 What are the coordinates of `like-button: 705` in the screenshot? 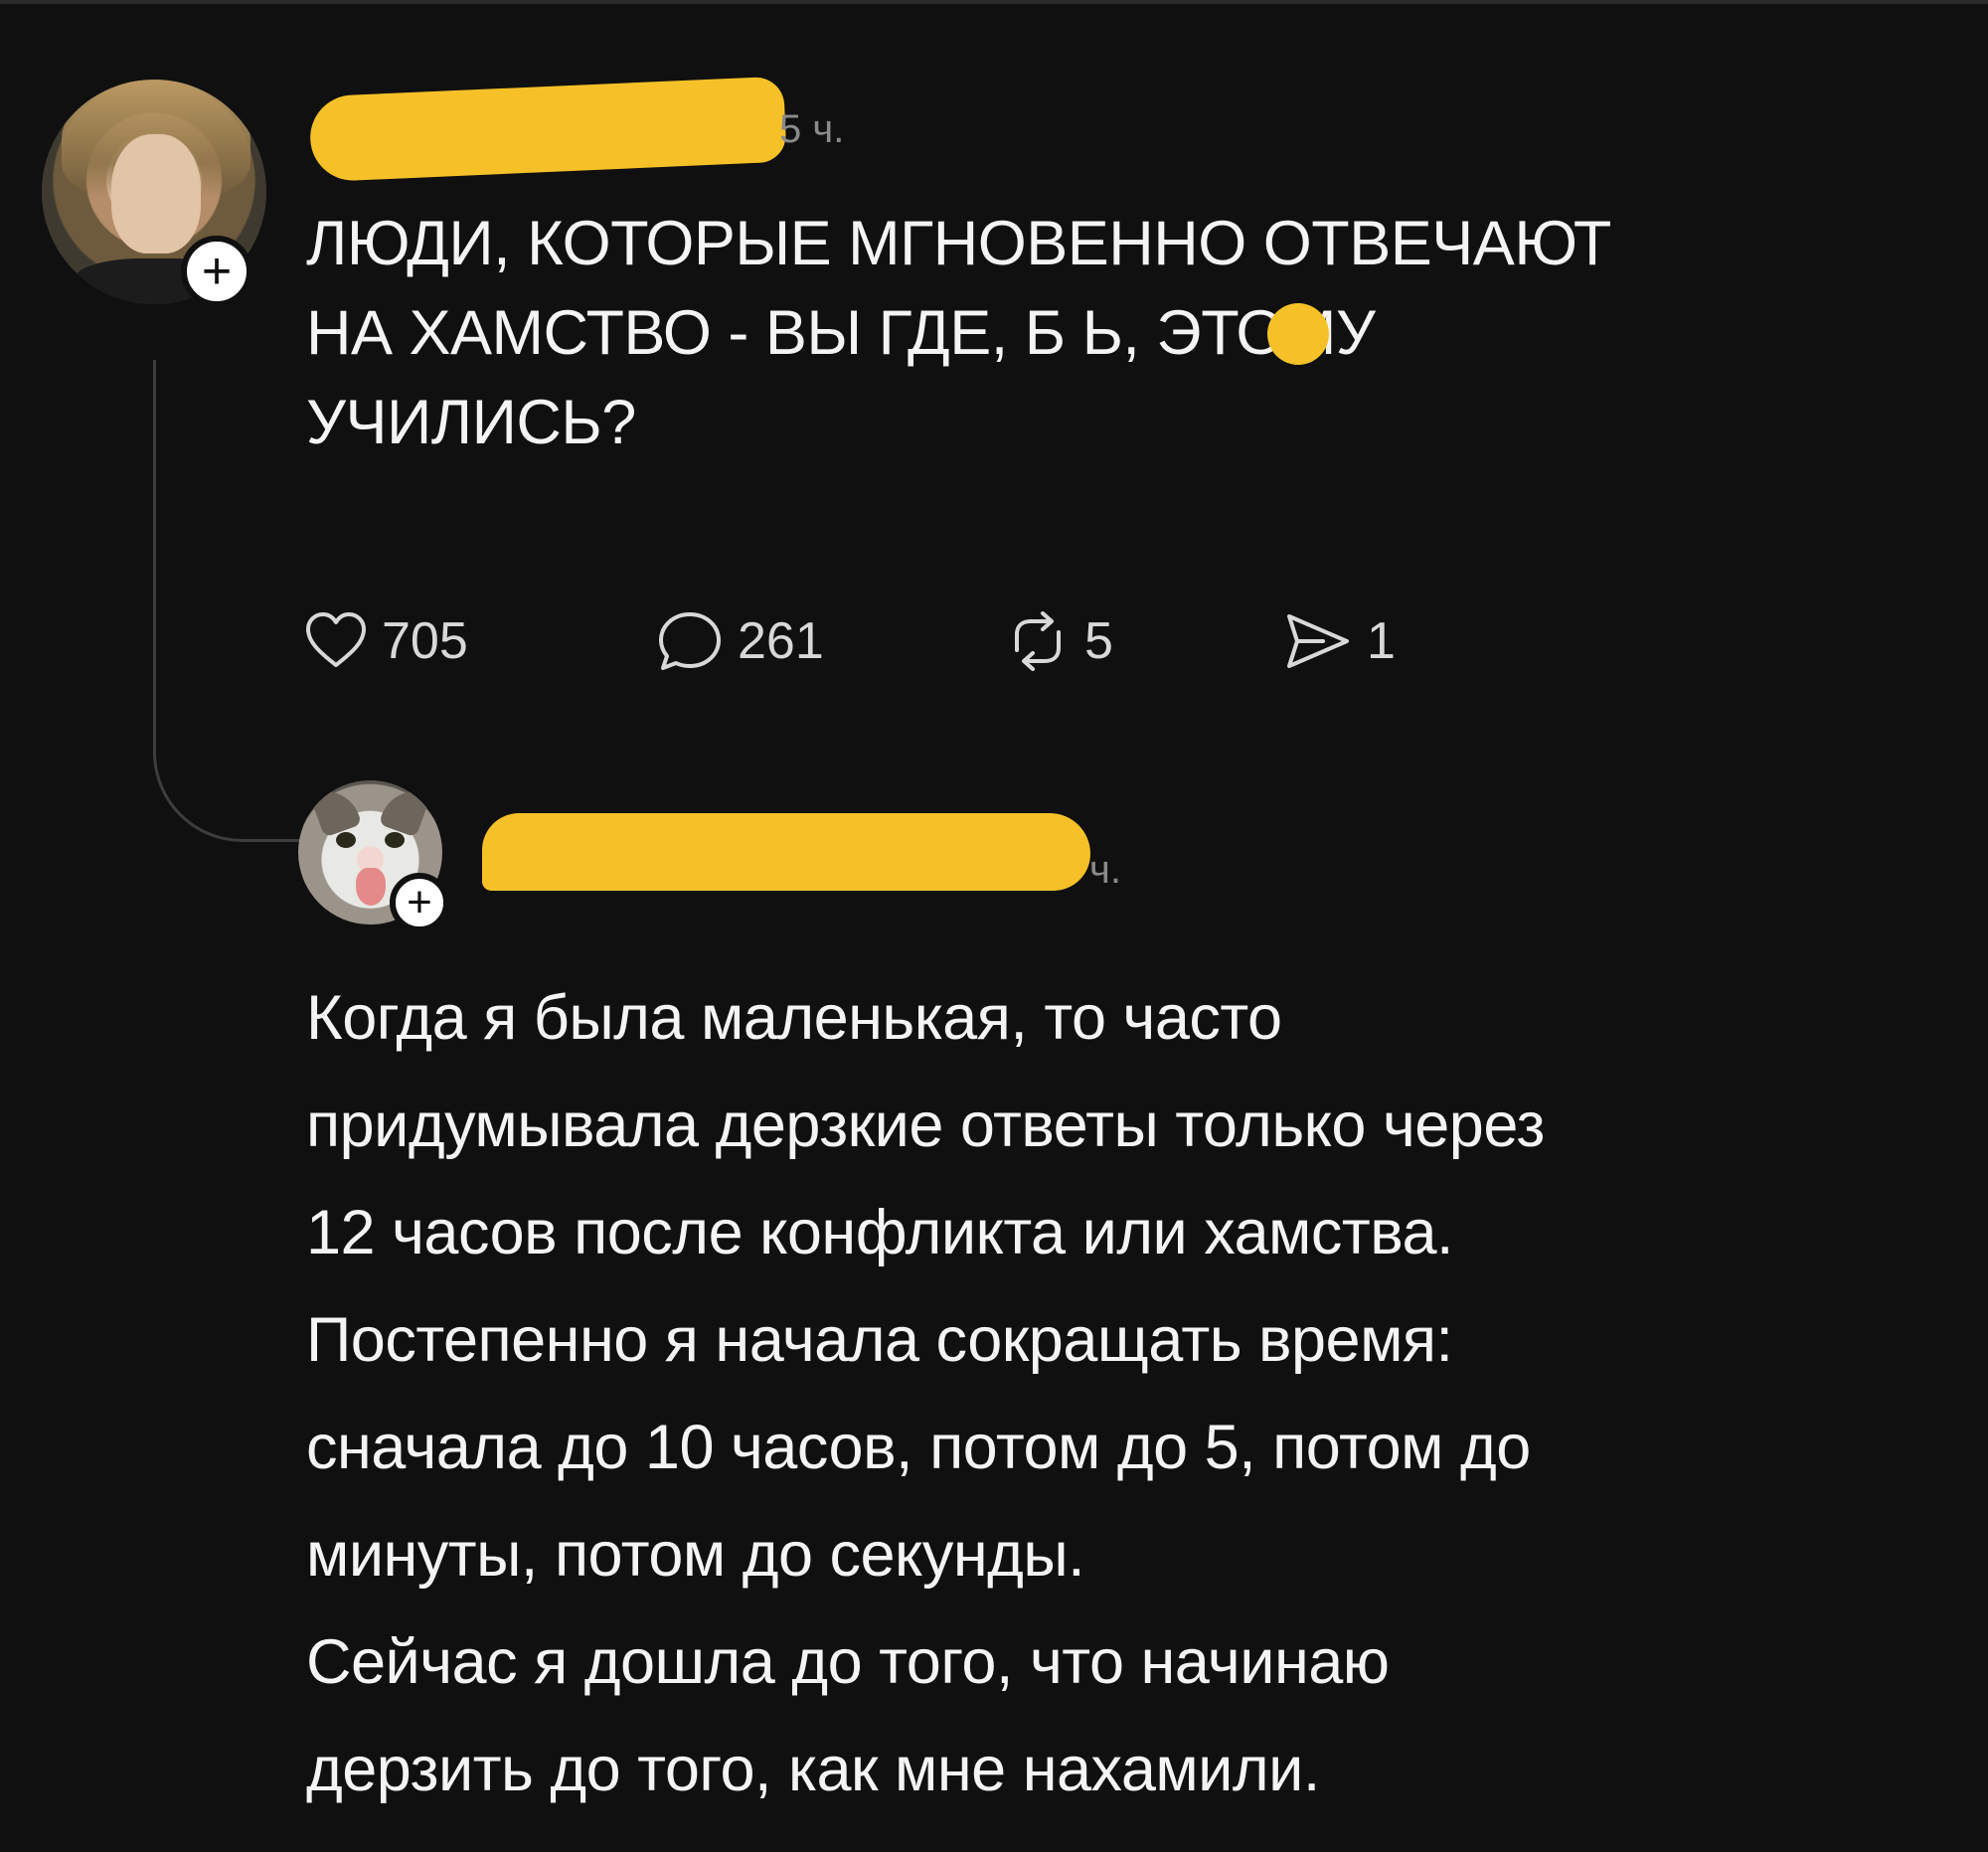 It's located at (386, 641).